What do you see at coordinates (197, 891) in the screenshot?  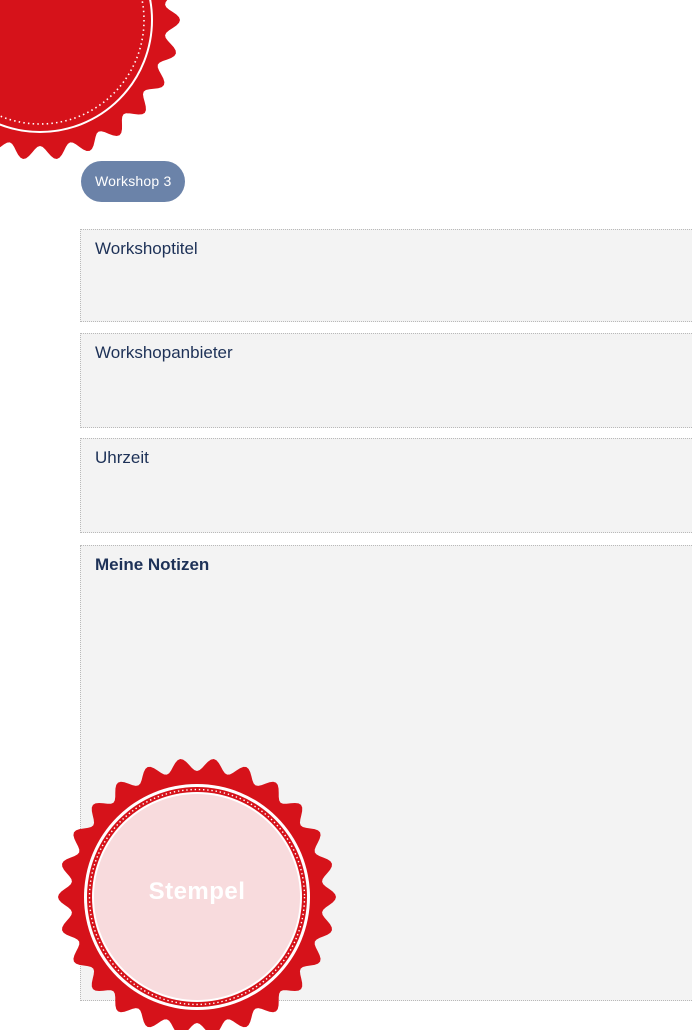 I see `stamp-label: Stempel` at bounding box center [197, 891].